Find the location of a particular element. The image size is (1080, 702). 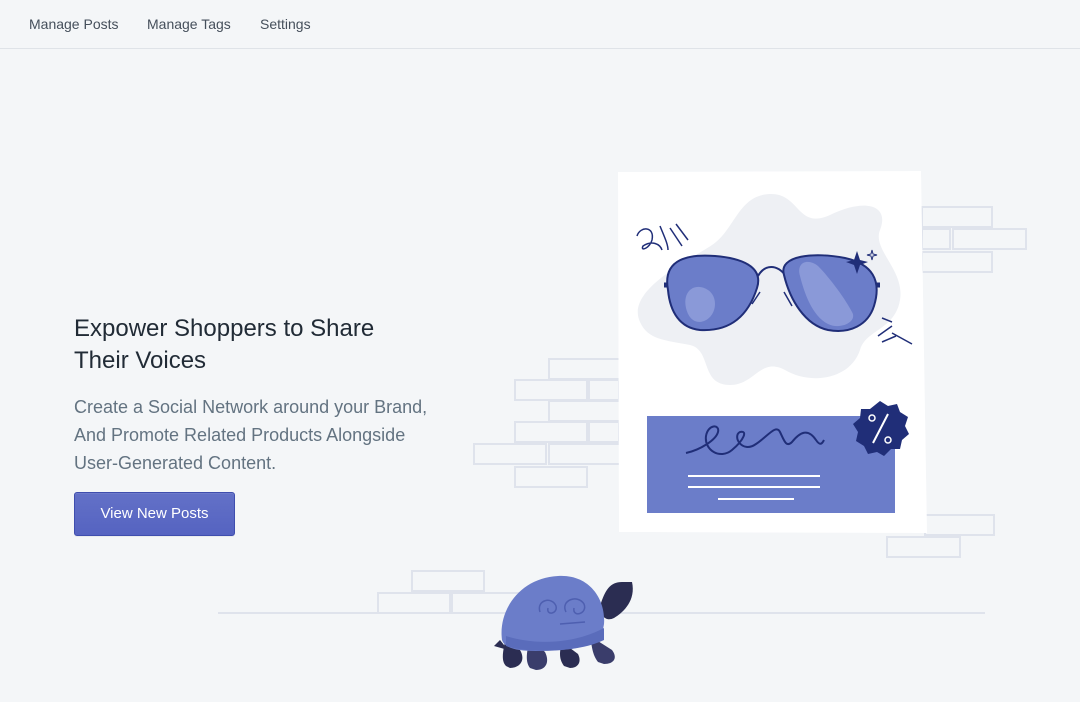

turtle-illustration is located at coordinates (563, 622).